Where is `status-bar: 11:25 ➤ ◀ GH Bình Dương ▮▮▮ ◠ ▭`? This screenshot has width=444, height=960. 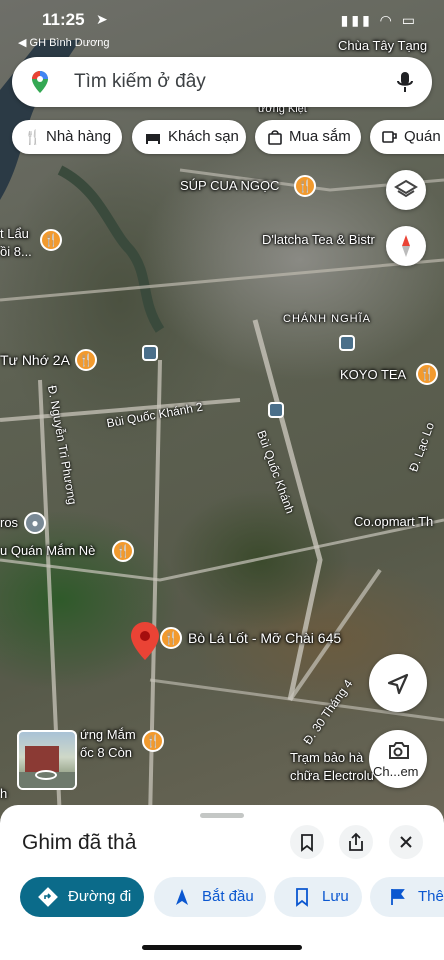 status-bar: 11:25 ➤ ◀ GH Bình Dương ▮▮▮ ◠ ▭ is located at coordinates (222, 28).